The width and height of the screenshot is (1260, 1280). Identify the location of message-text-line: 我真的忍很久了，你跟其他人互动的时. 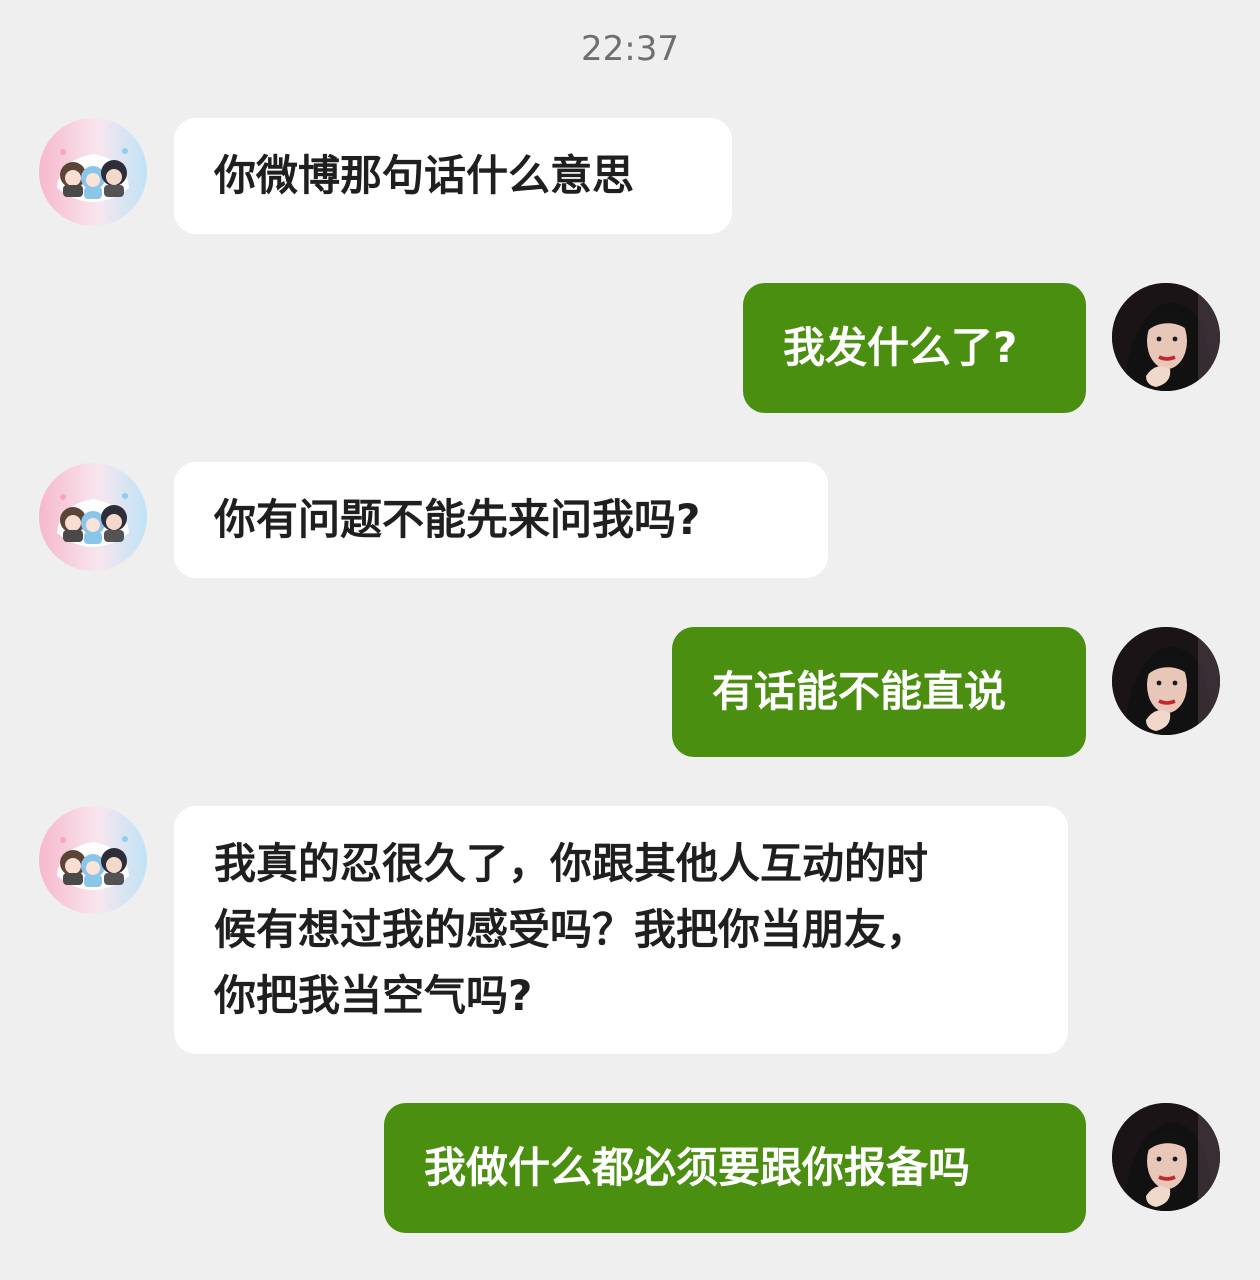
(571, 863).